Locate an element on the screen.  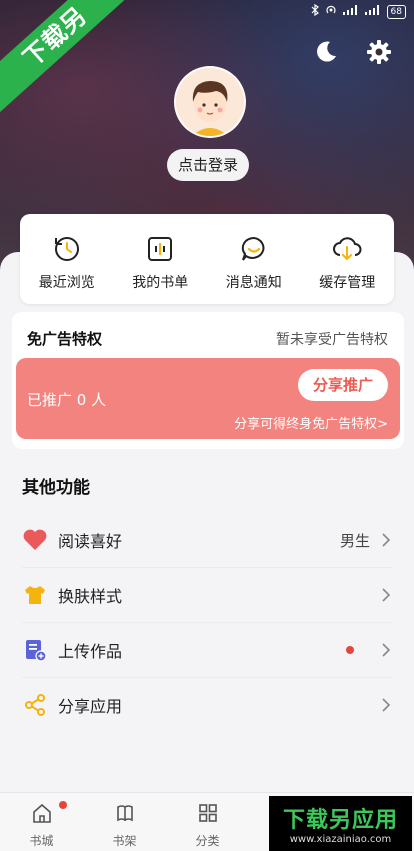
bookshelf-icon is located at coordinates (125, 815).